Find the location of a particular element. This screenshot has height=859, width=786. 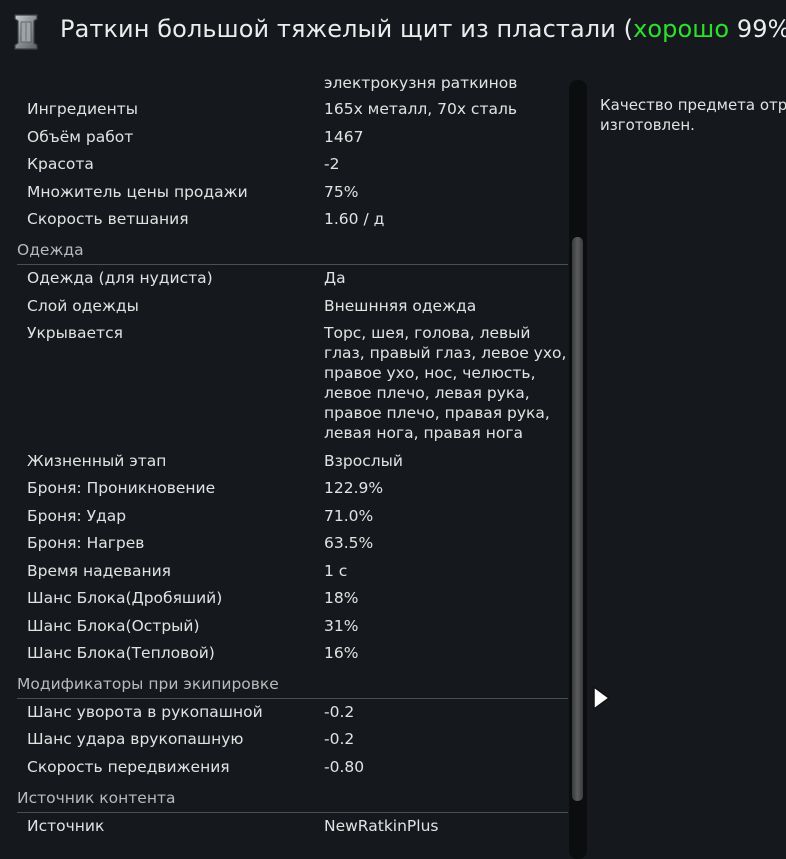

item-name: Раткин большой тяжелый щит из пластали ( is located at coordinates (347, 29).